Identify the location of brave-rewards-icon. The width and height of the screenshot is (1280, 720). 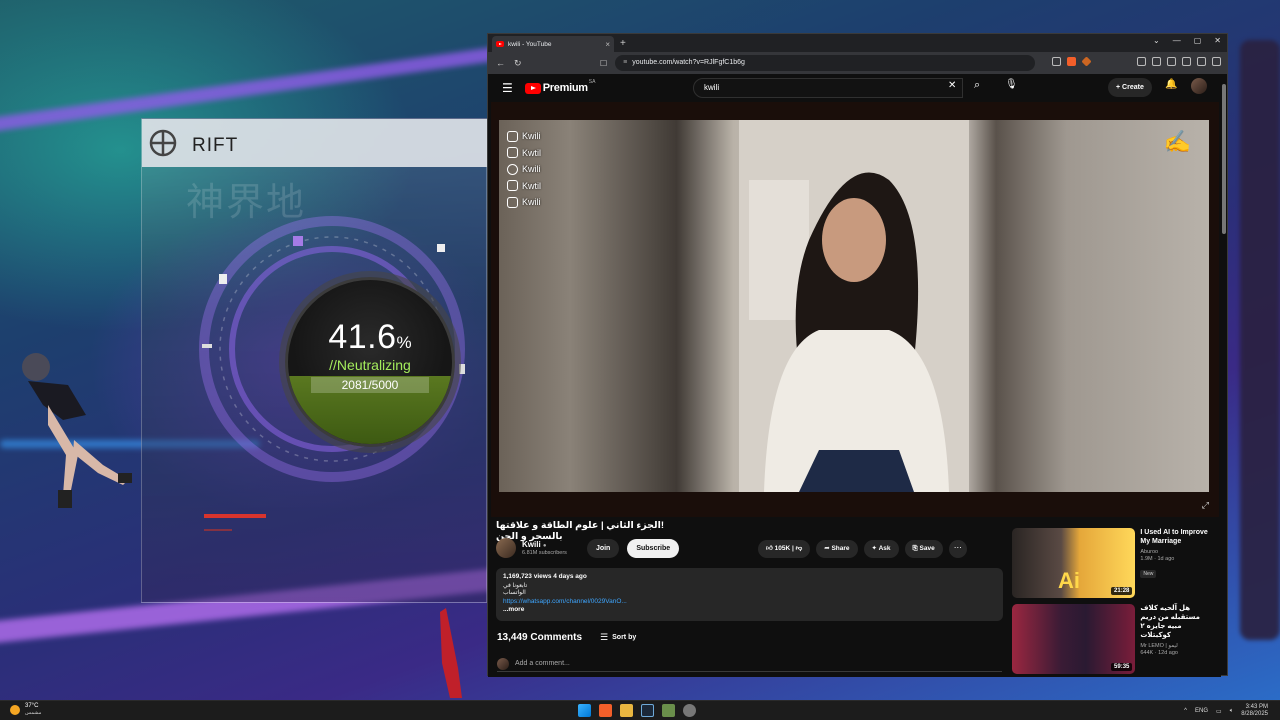
(1086, 61).